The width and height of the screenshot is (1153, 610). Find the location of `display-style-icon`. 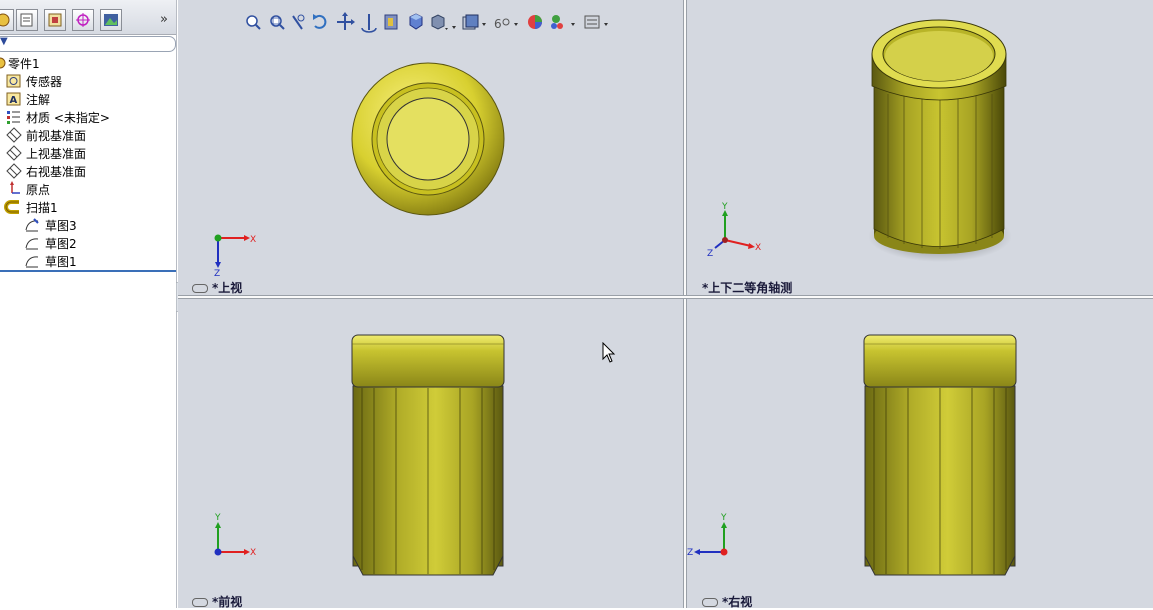

display-style-icon is located at coordinates (443, 22).